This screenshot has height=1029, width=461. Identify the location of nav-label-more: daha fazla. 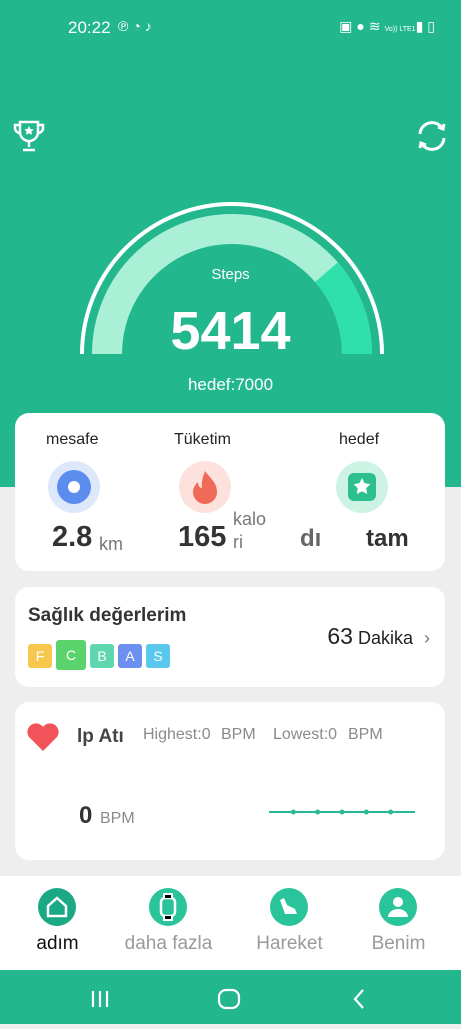
(168, 943).